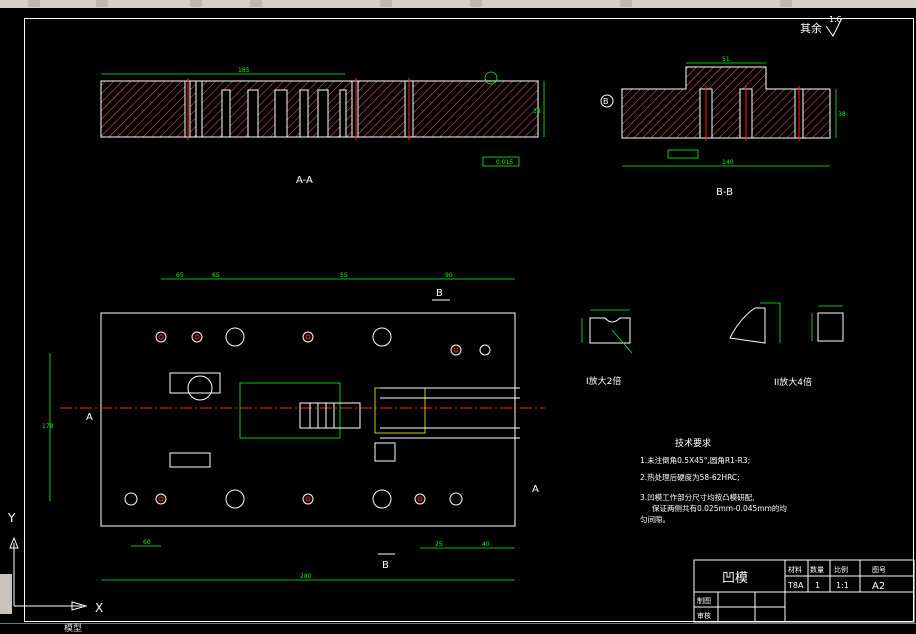  I want to click on plan-dim-top-1: 65, so click(180, 275).